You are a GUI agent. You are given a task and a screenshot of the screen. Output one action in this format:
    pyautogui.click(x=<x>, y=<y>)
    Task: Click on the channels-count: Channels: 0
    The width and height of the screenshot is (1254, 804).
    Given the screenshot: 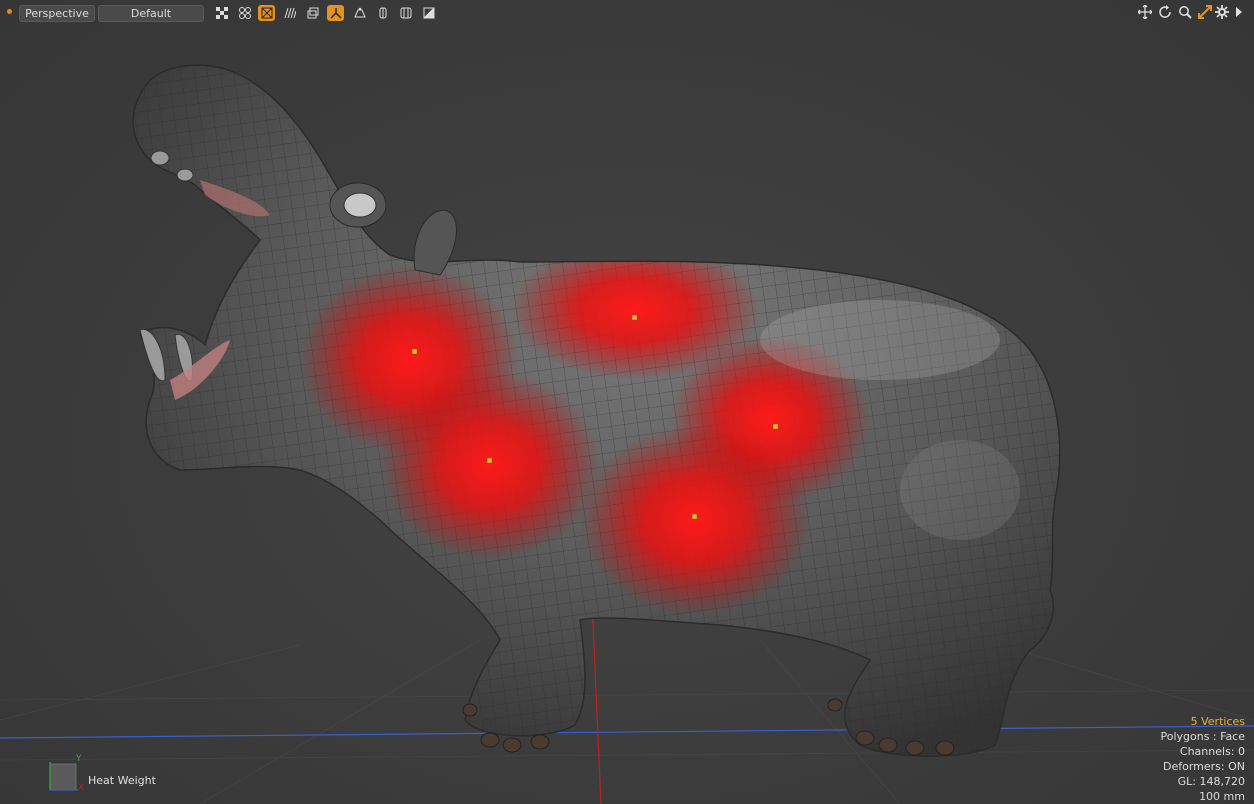 What is the action you would take?
    pyautogui.click(x=1212, y=751)
    